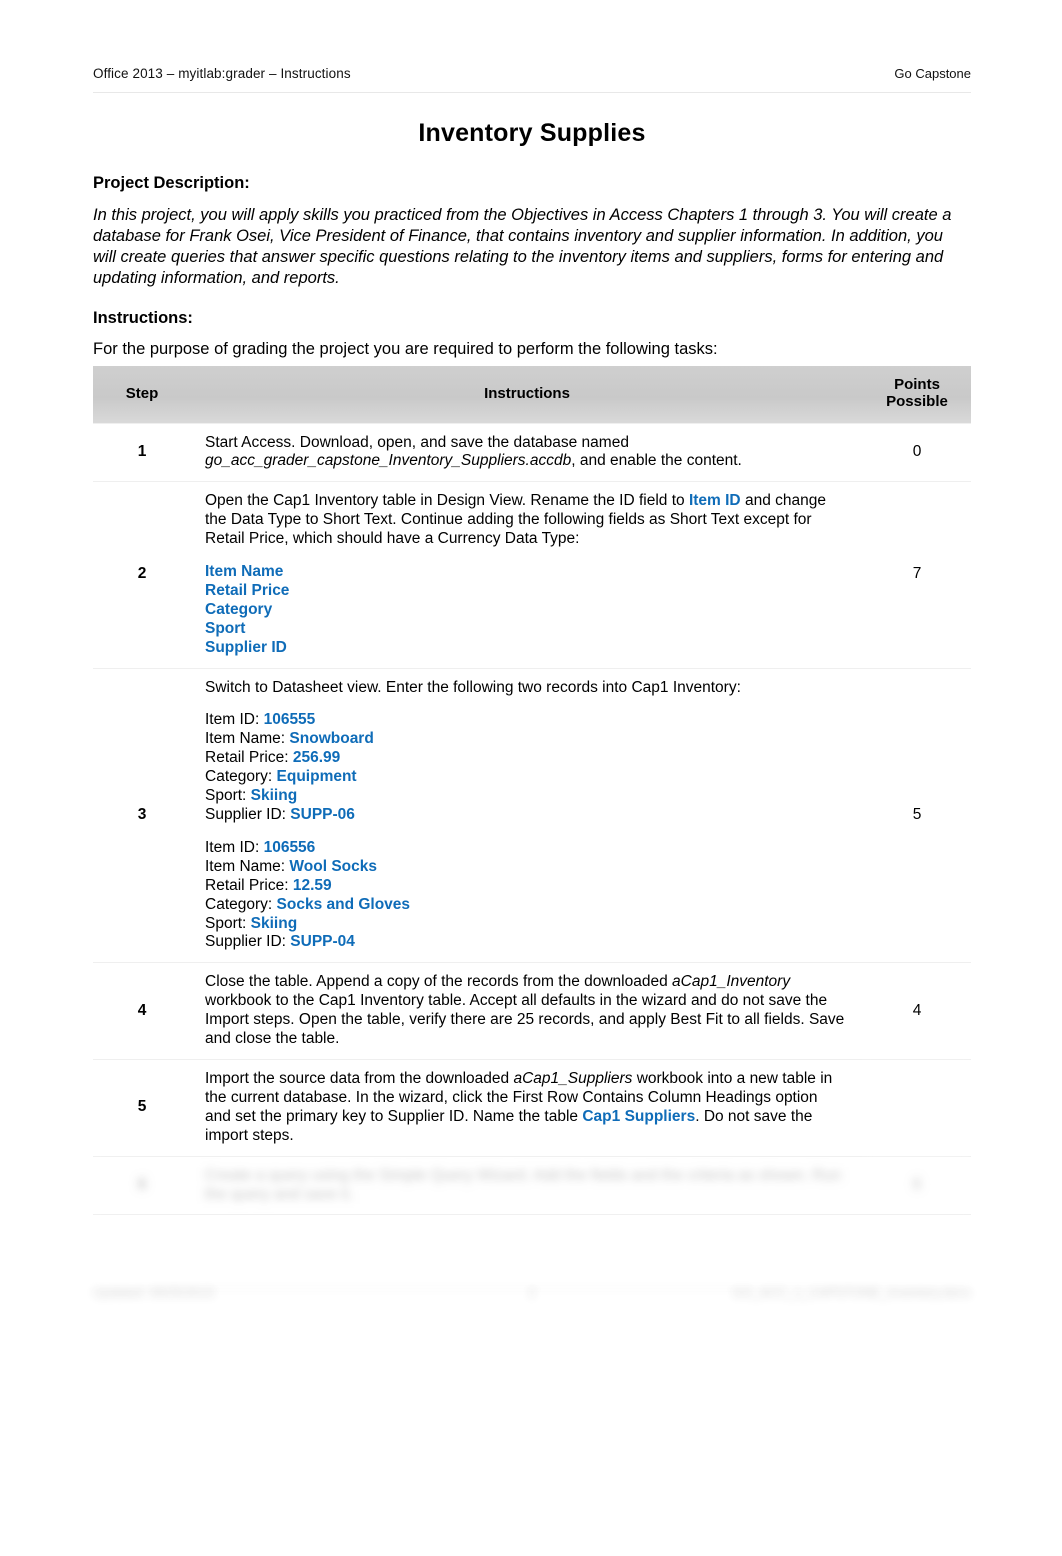  I want to click on step-number: 6, so click(142, 1185).